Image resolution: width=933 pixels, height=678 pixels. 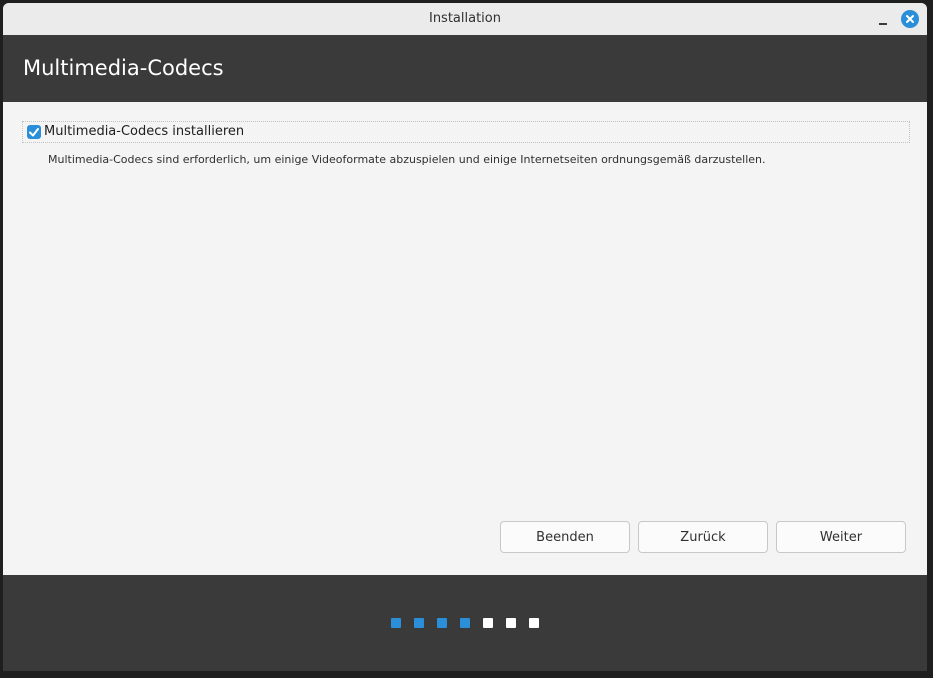 I want to click on close-icon, so click(x=910, y=19).